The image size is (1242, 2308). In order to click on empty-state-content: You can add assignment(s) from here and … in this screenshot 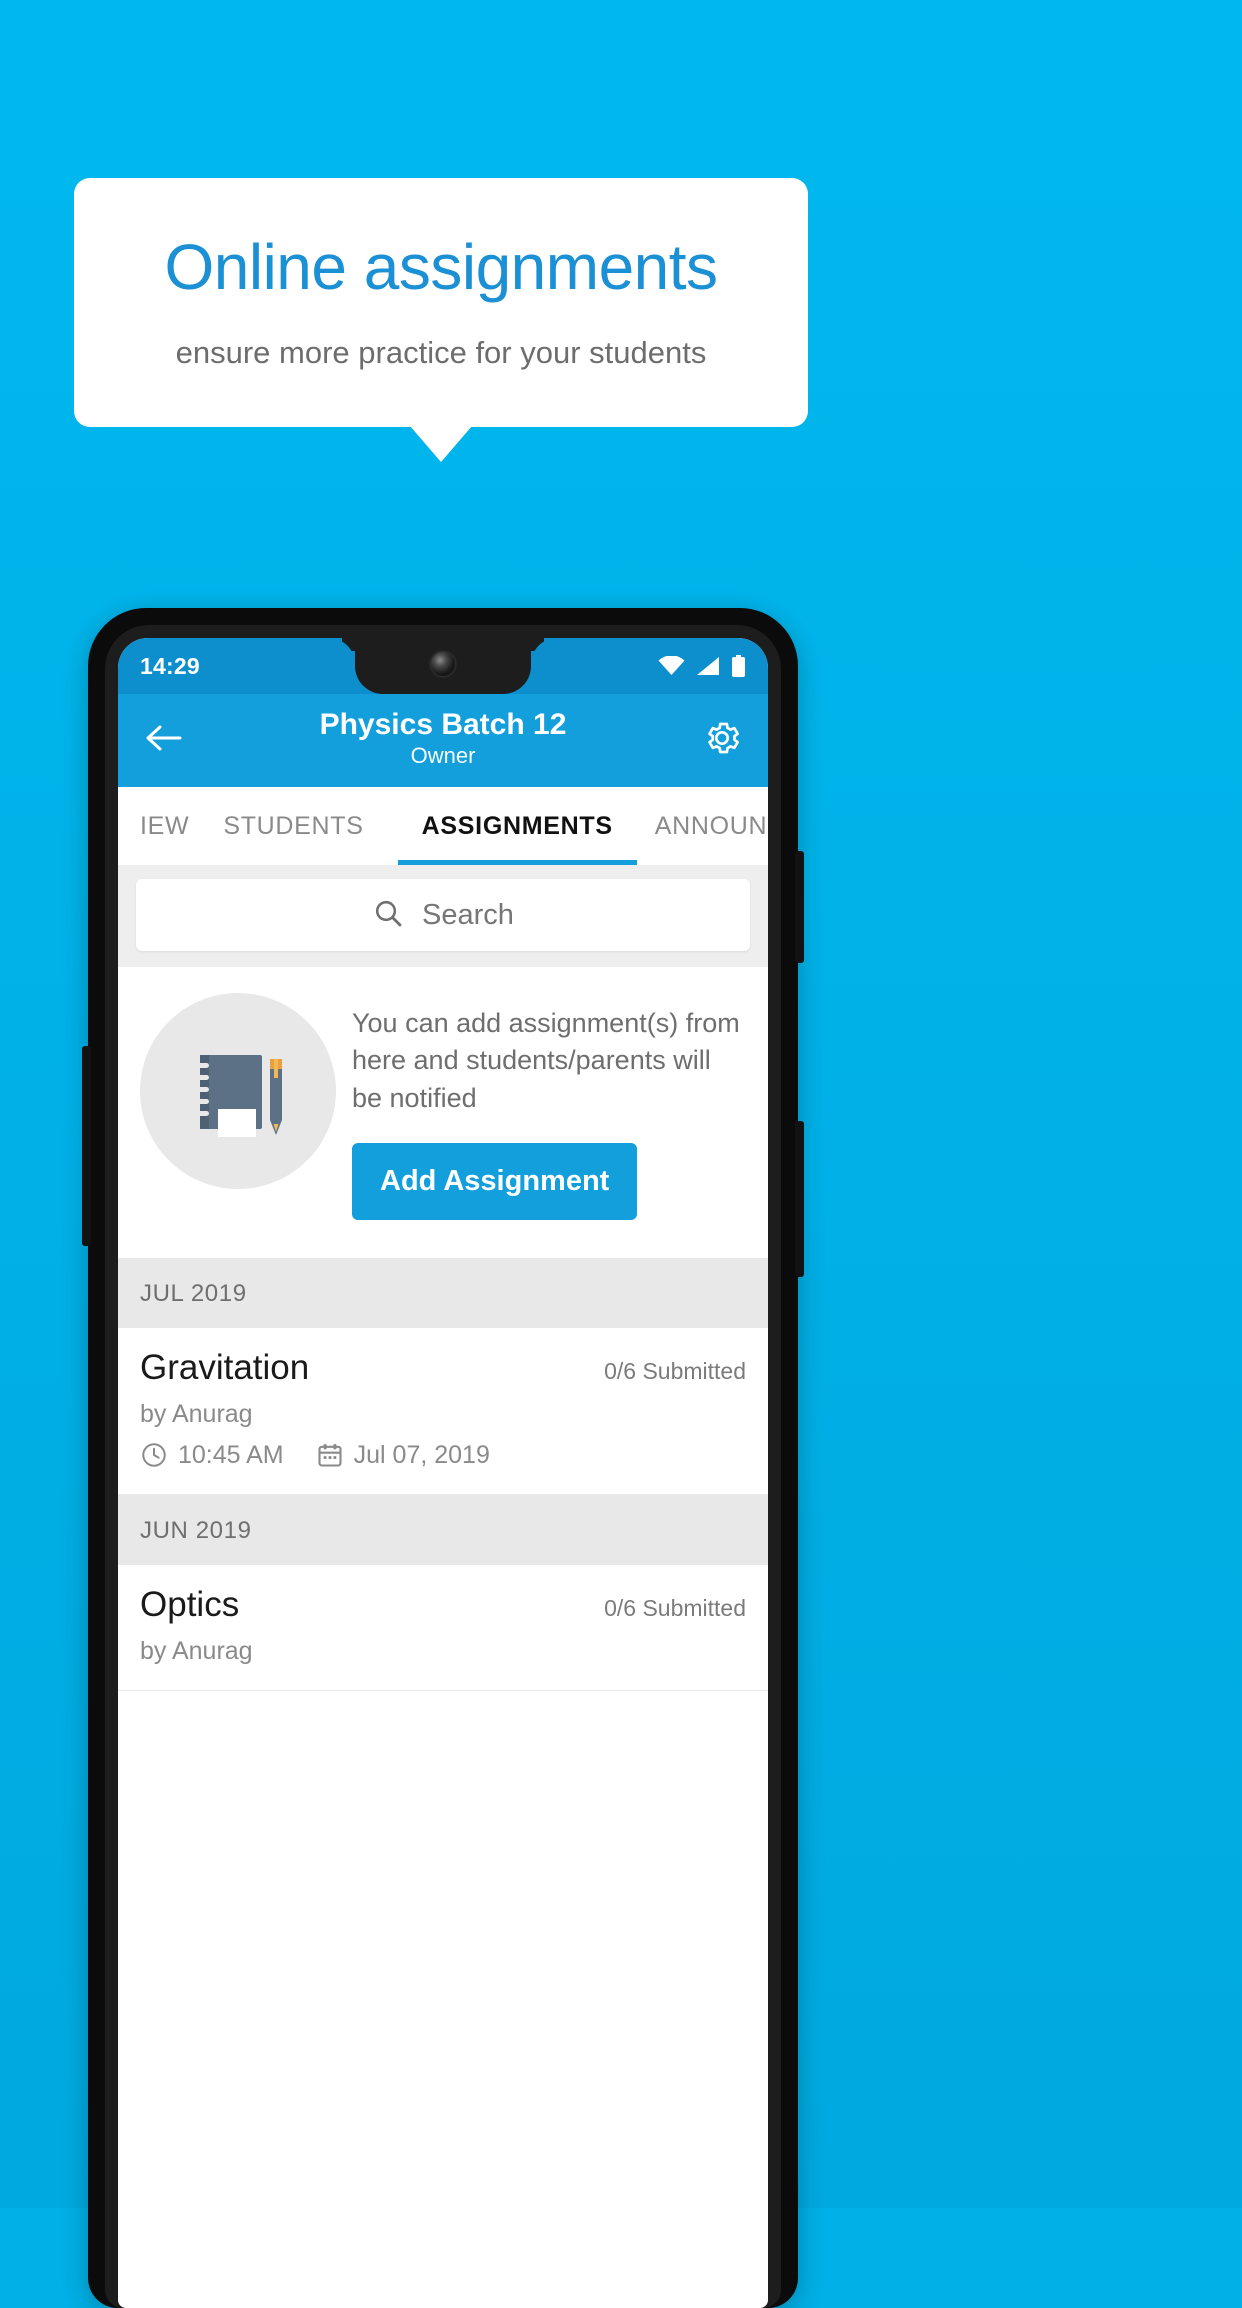, I will do `click(550, 1106)`.